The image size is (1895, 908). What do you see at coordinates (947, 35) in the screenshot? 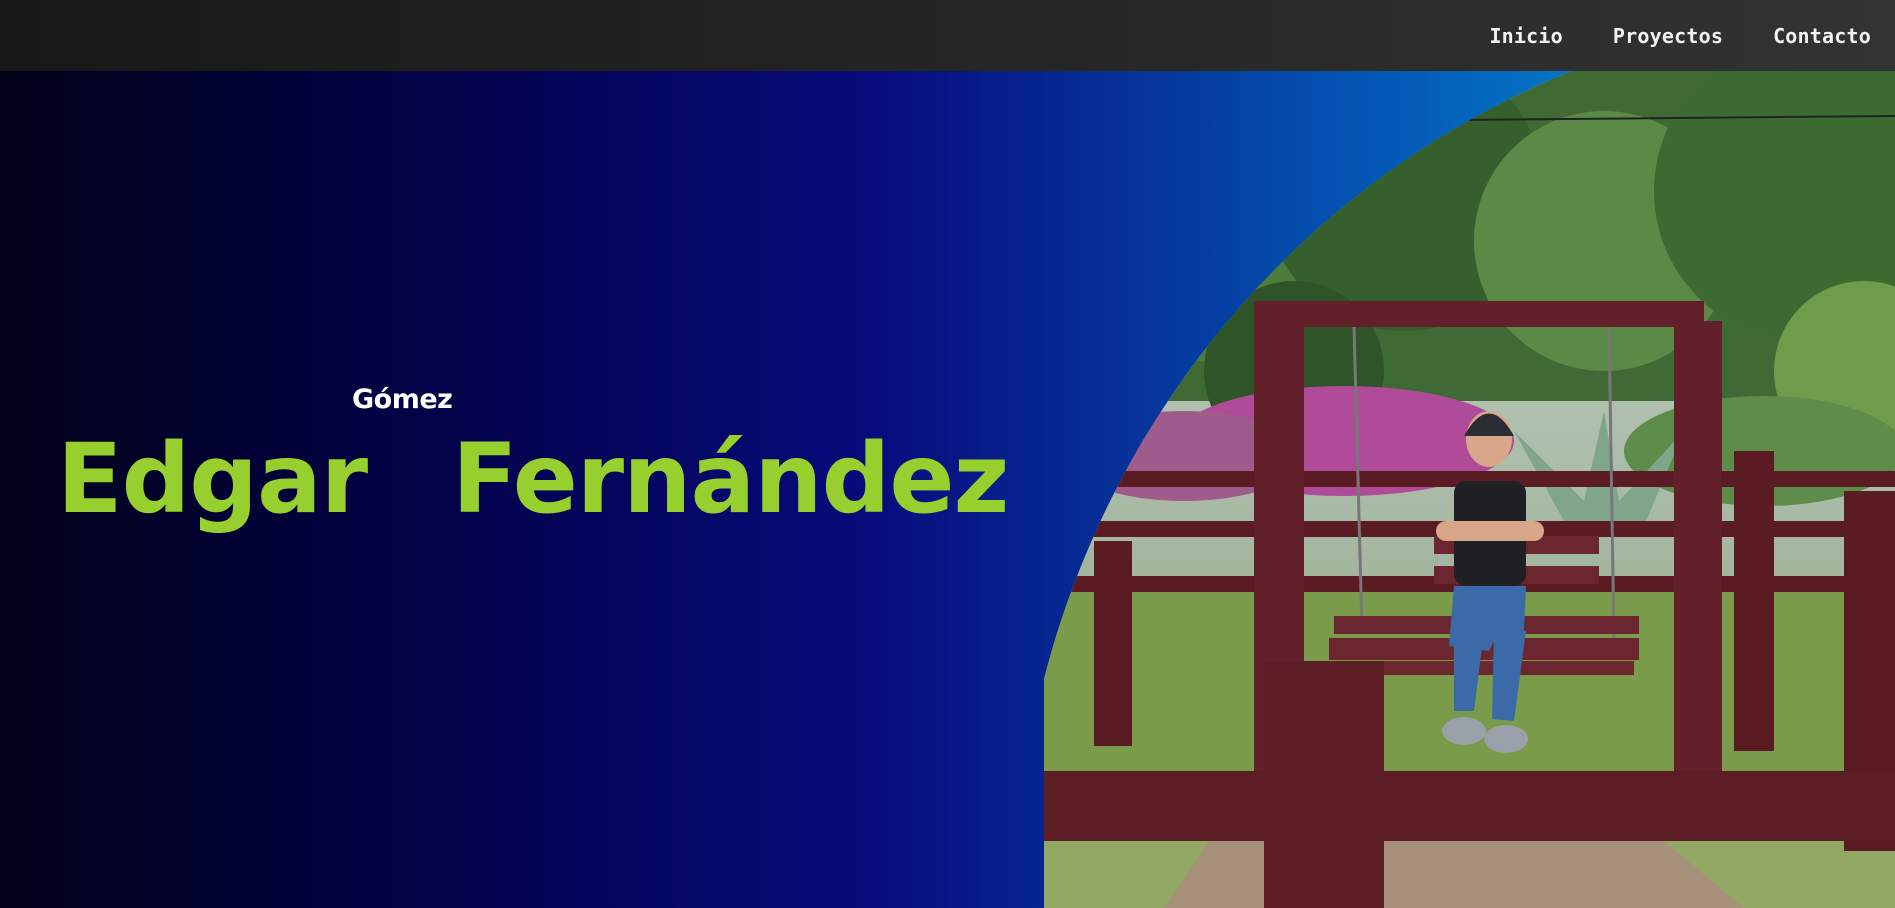
I see `top-navigation: Inicio Proyectos Contacto` at bounding box center [947, 35].